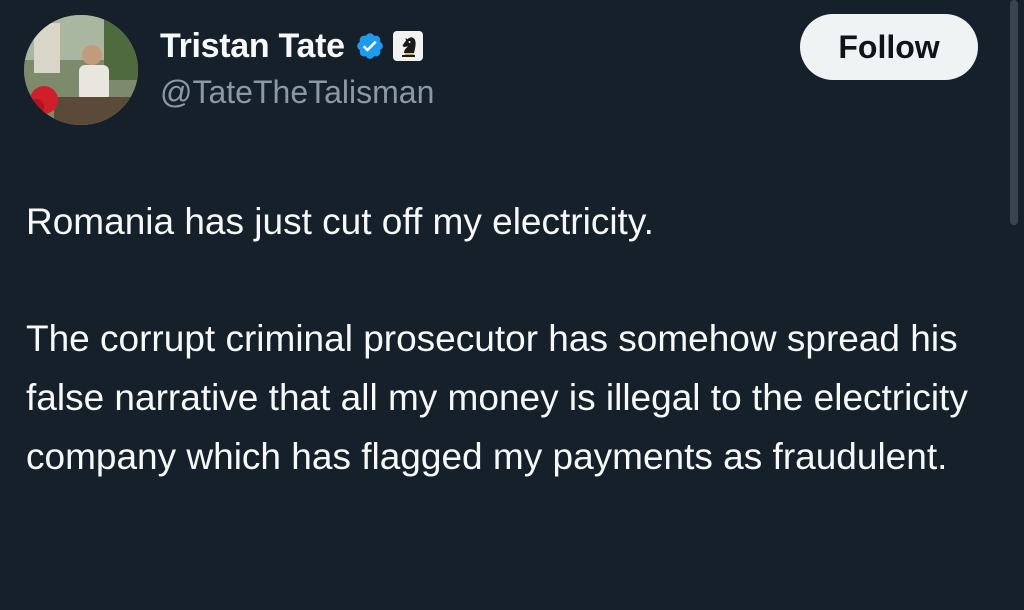  I want to click on avatar, so click(81, 70).